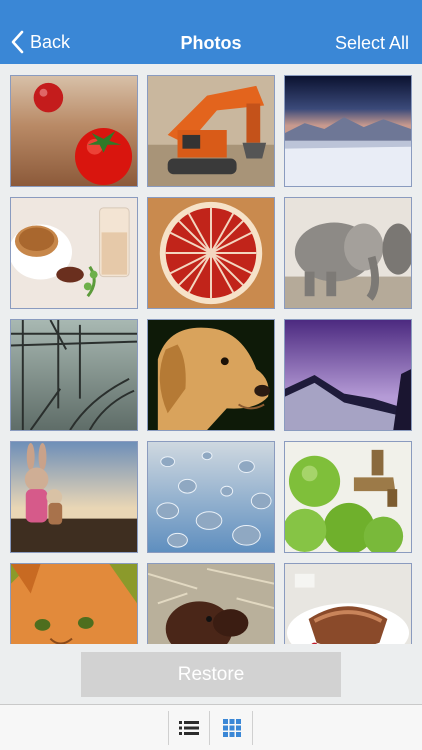 Image resolution: width=422 pixels, height=750 pixels. Describe the element at coordinates (74, 603) in the screenshot. I see `cat-photo` at that location.